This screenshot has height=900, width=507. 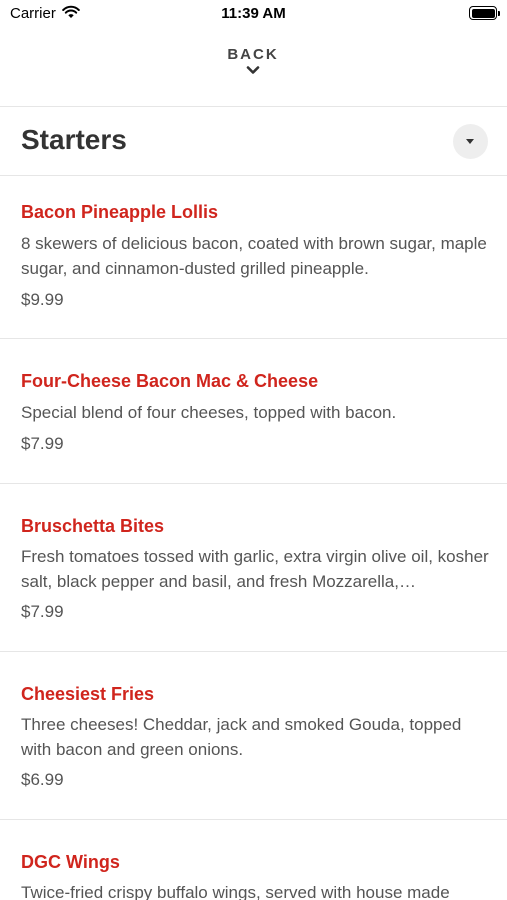 I want to click on clock: 11:39 AM, so click(x=253, y=13).